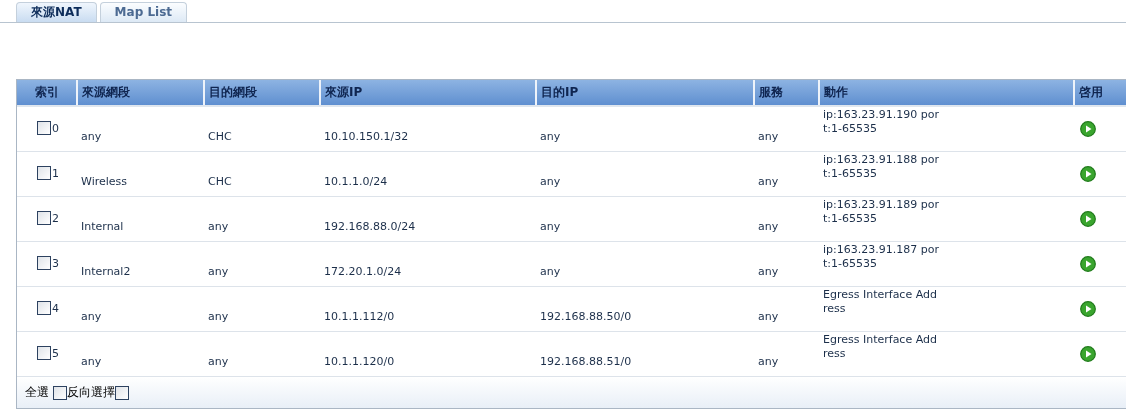 This screenshot has height=420, width=1126. What do you see at coordinates (143, 12) in the screenshot?
I see `tab: Map List` at bounding box center [143, 12].